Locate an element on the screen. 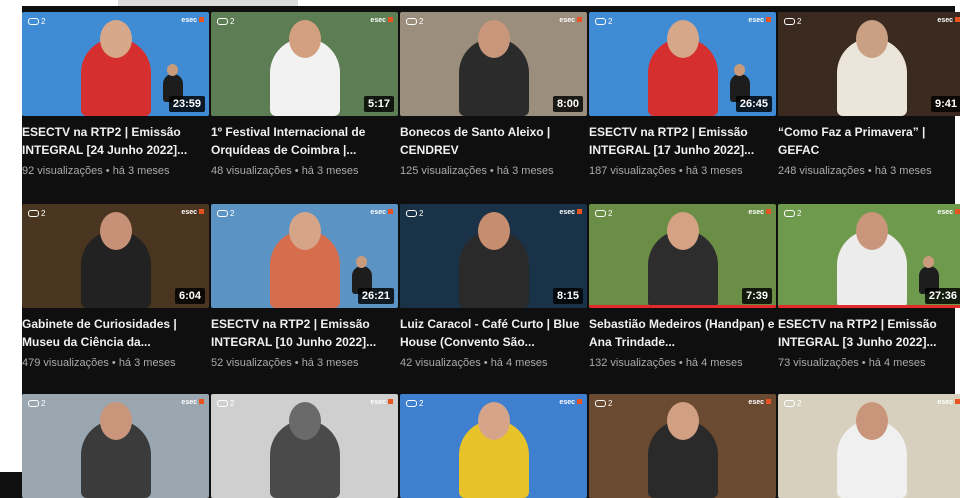 This screenshot has height=498, width=960. video-title: “Como Faz a Primavera” | GEFAC is located at coordinates (869, 141).